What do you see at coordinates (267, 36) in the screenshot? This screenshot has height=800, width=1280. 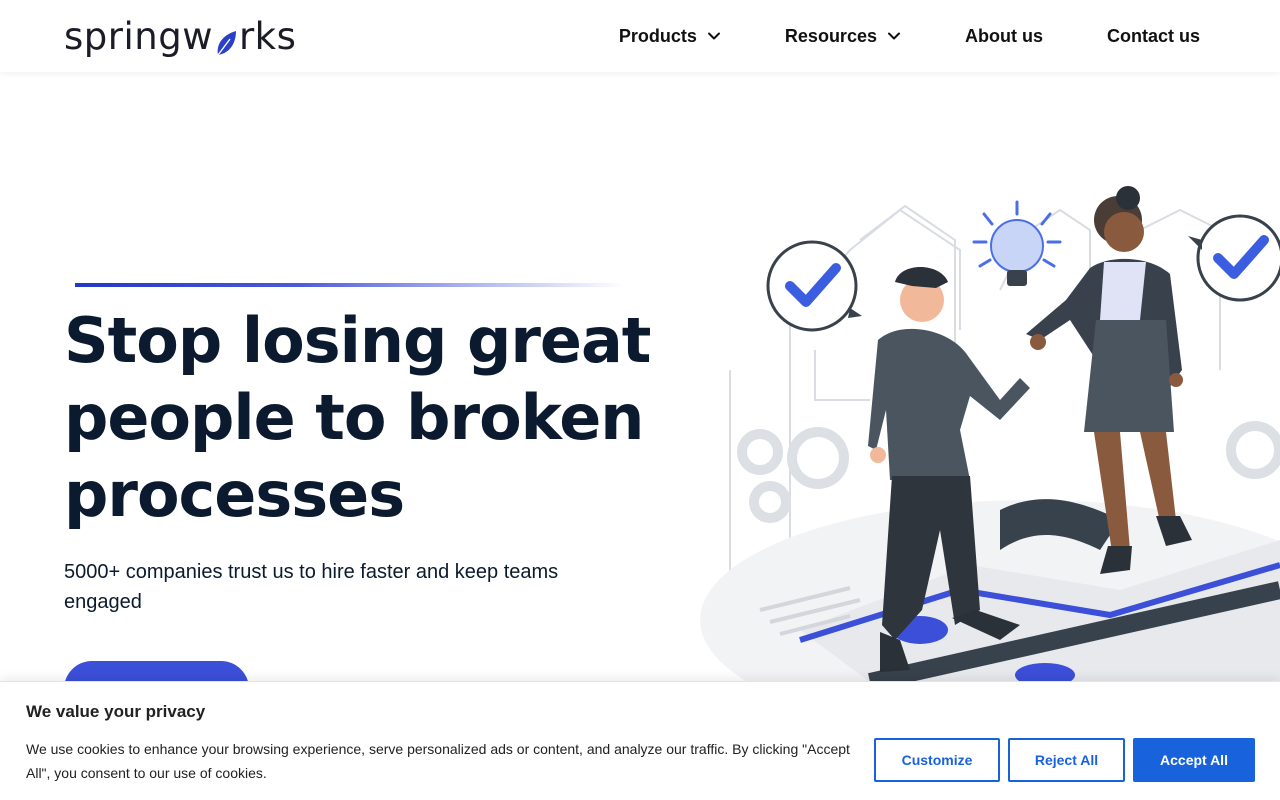 I see `logo-text-suffix: rks` at bounding box center [267, 36].